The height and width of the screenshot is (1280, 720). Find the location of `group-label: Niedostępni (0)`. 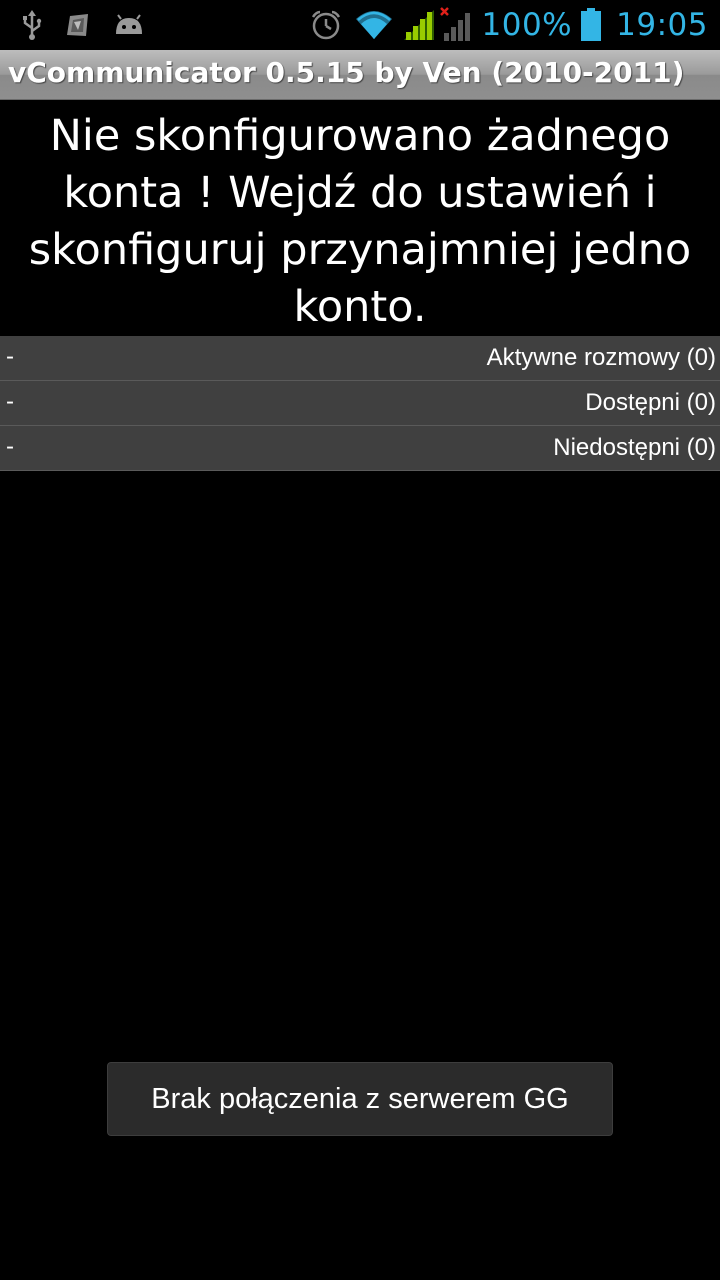

group-label: Niedostępni (0) is located at coordinates (634, 447).